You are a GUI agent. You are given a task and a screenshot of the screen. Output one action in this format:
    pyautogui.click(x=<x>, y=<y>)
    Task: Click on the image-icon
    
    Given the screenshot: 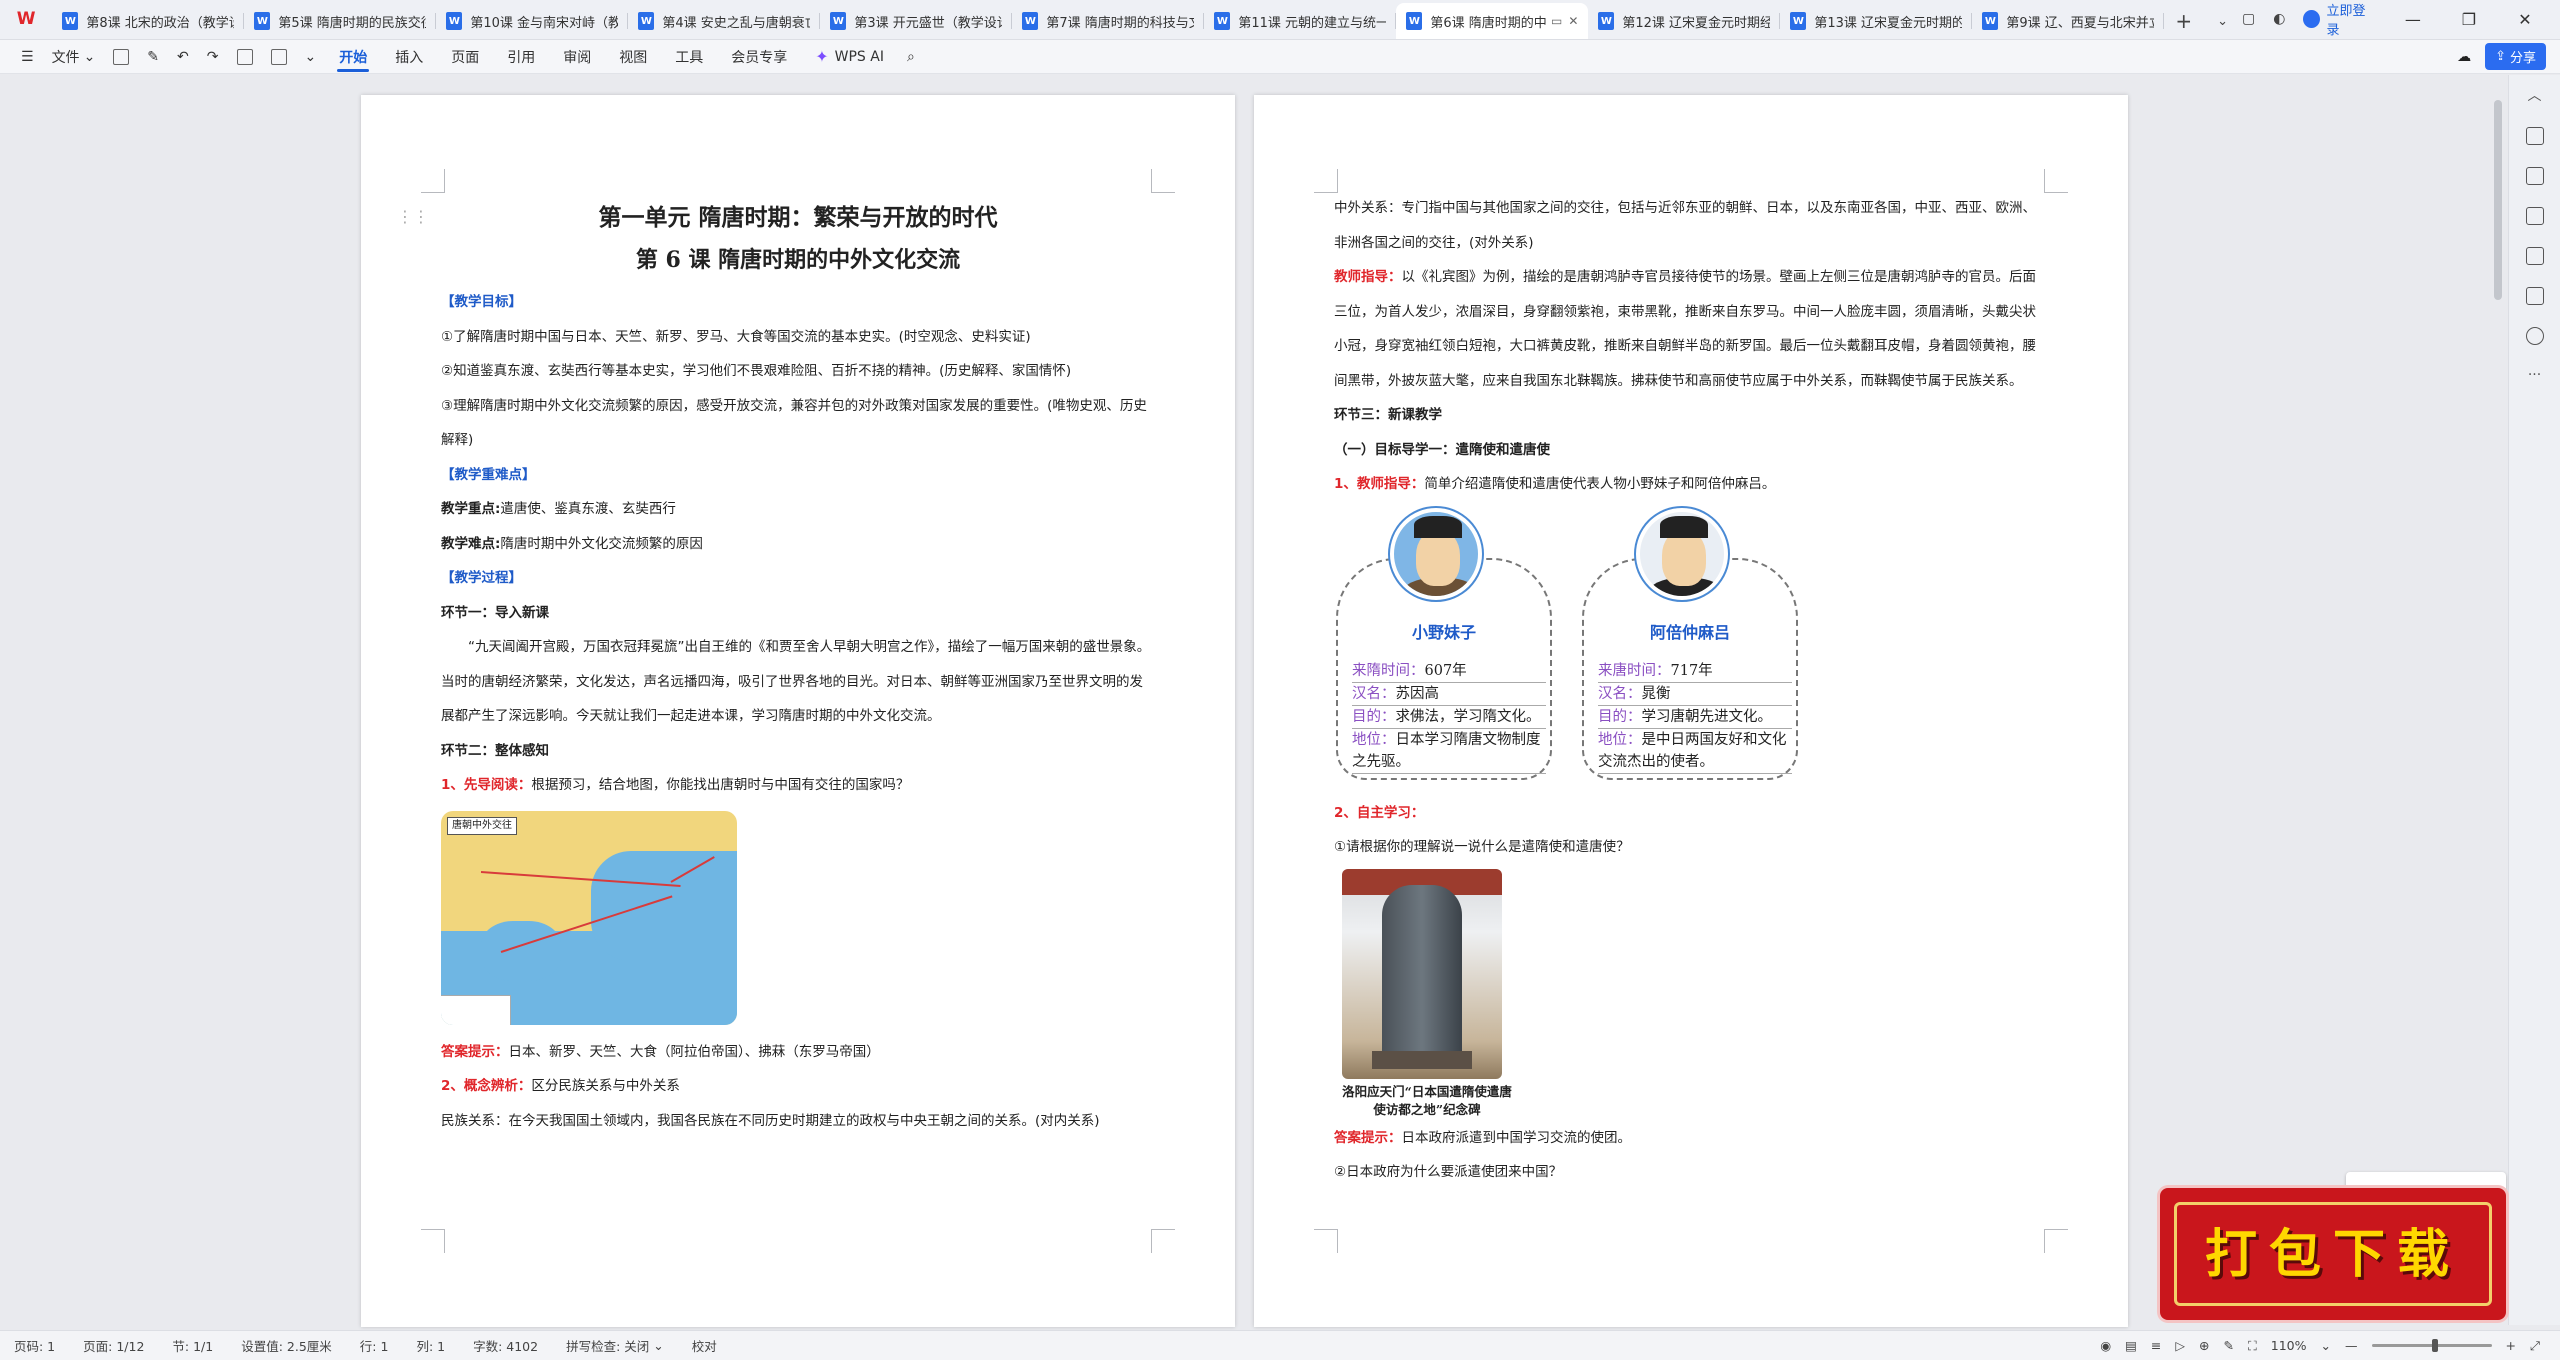 What is the action you would take?
    pyautogui.click(x=2534, y=256)
    